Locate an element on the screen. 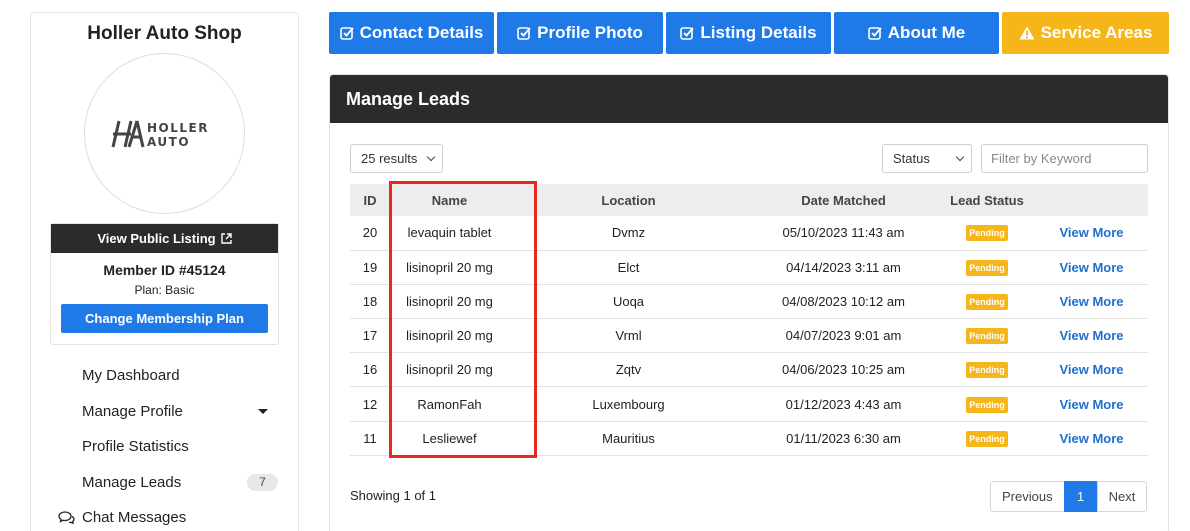 This screenshot has width=1190, height=531. tab-label: Service Areas is located at coordinates (1096, 32).